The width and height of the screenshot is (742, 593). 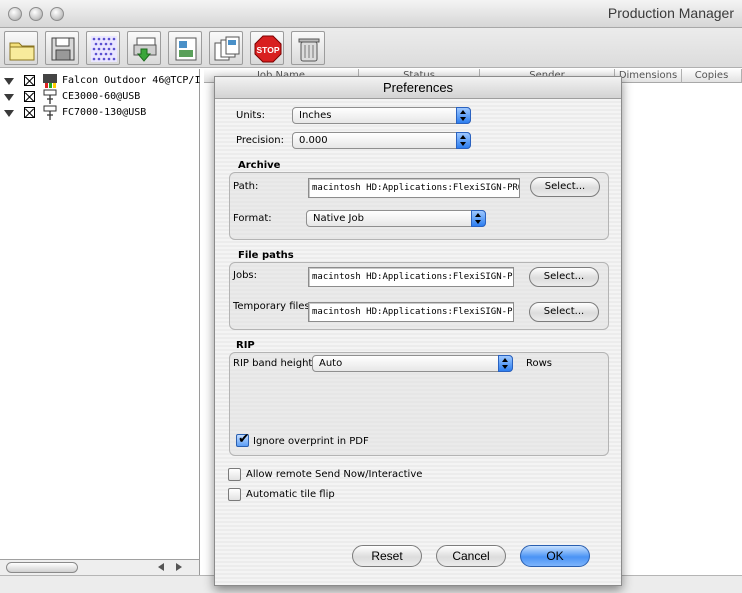 What do you see at coordinates (22, 51) in the screenshot?
I see `folder-icon` at bounding box center [22, 51].